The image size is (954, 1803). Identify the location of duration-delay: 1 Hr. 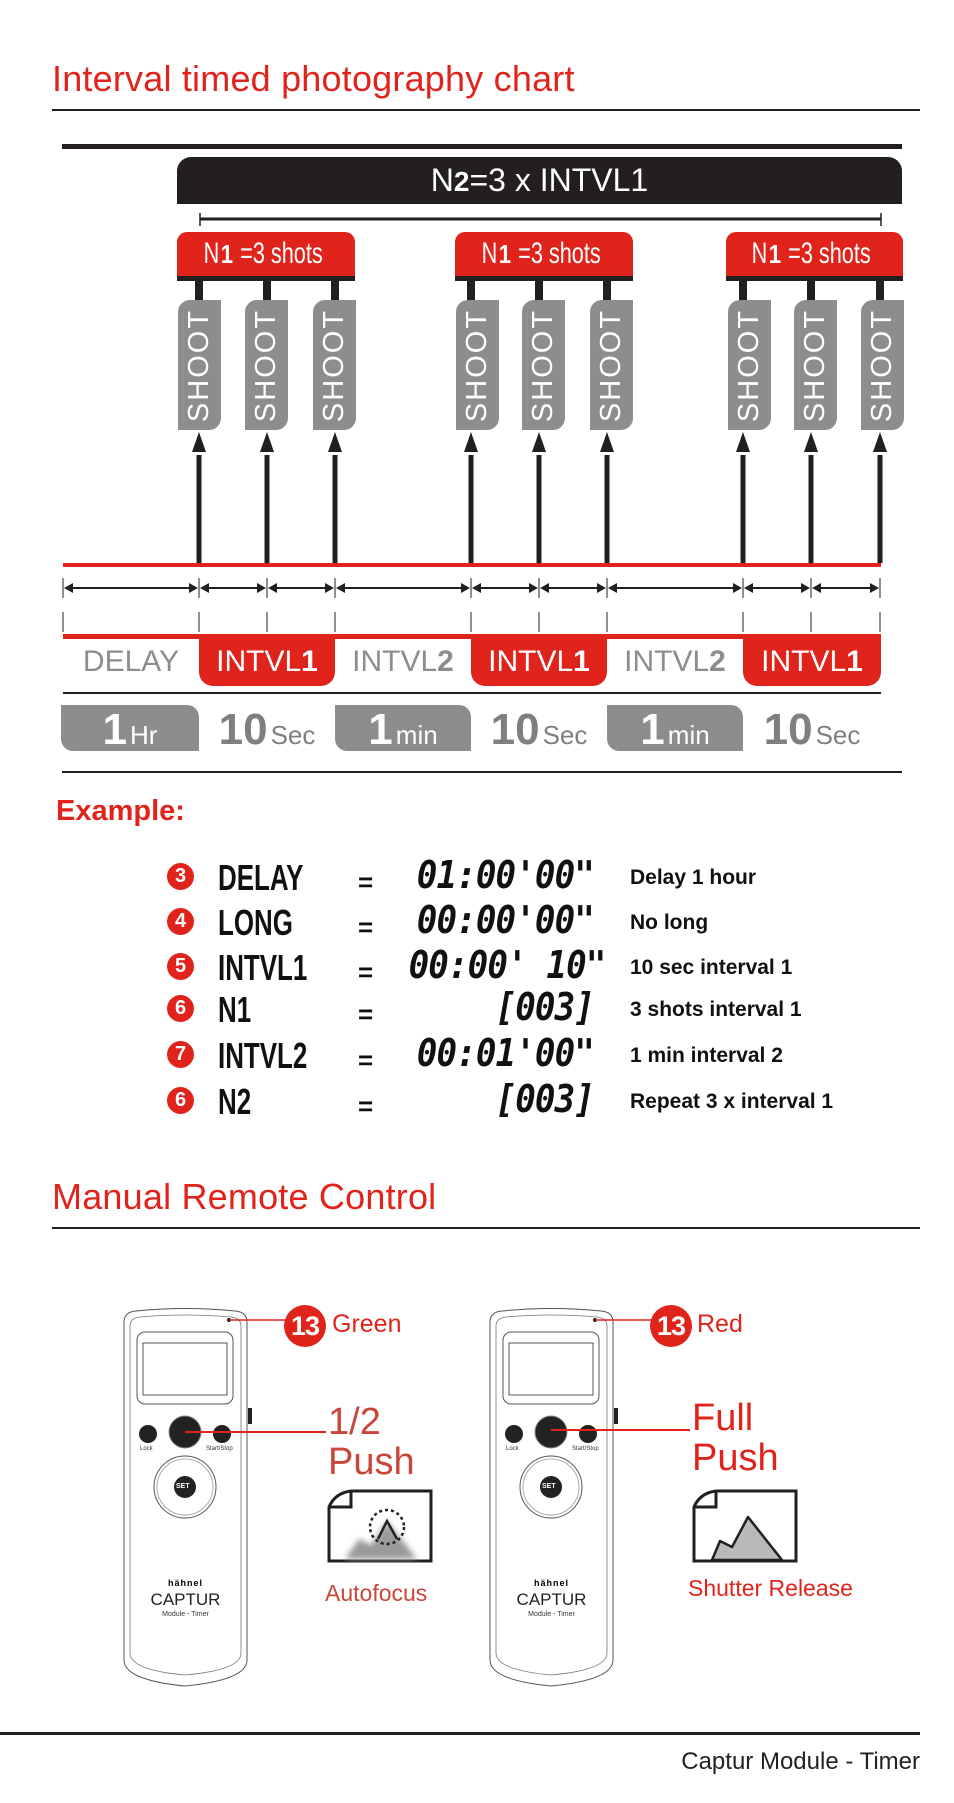
(130, 728).